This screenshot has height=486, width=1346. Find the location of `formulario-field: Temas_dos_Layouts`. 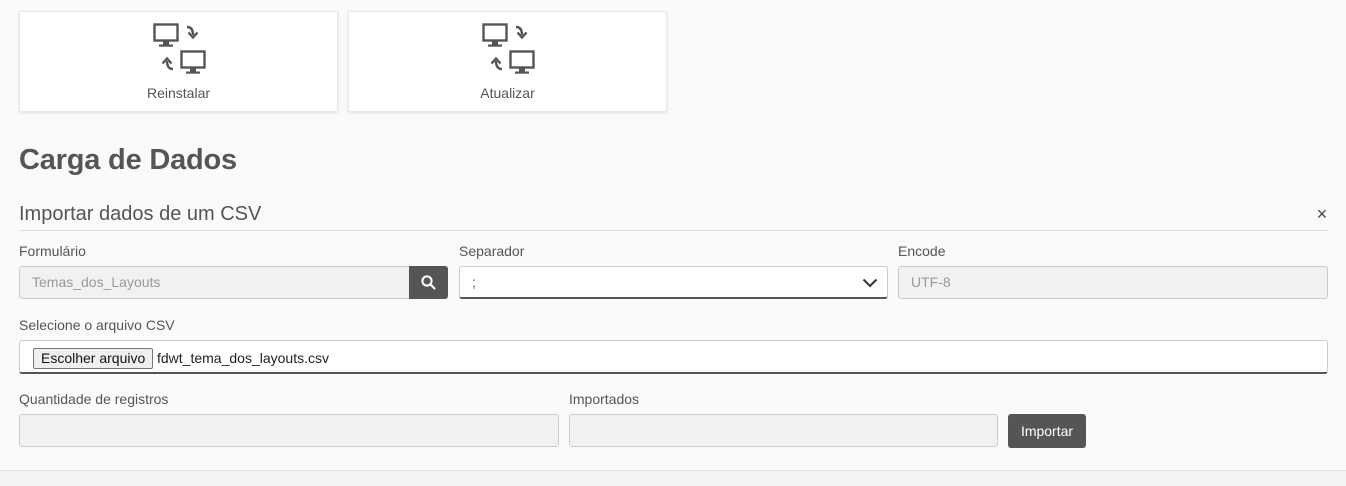

formulario-field: Temas_dos_Layouts is located at coordinates (214, 282).